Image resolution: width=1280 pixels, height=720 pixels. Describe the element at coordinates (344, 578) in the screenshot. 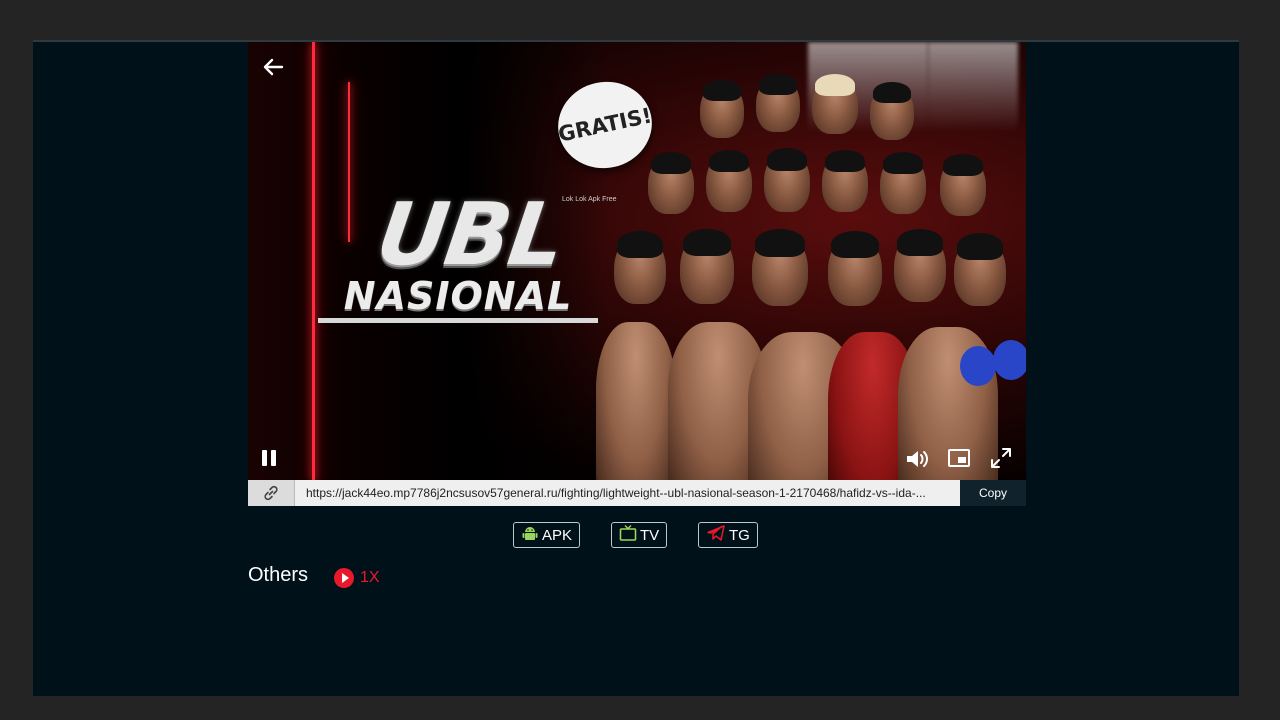

I see `play-circle-icon` at that location.